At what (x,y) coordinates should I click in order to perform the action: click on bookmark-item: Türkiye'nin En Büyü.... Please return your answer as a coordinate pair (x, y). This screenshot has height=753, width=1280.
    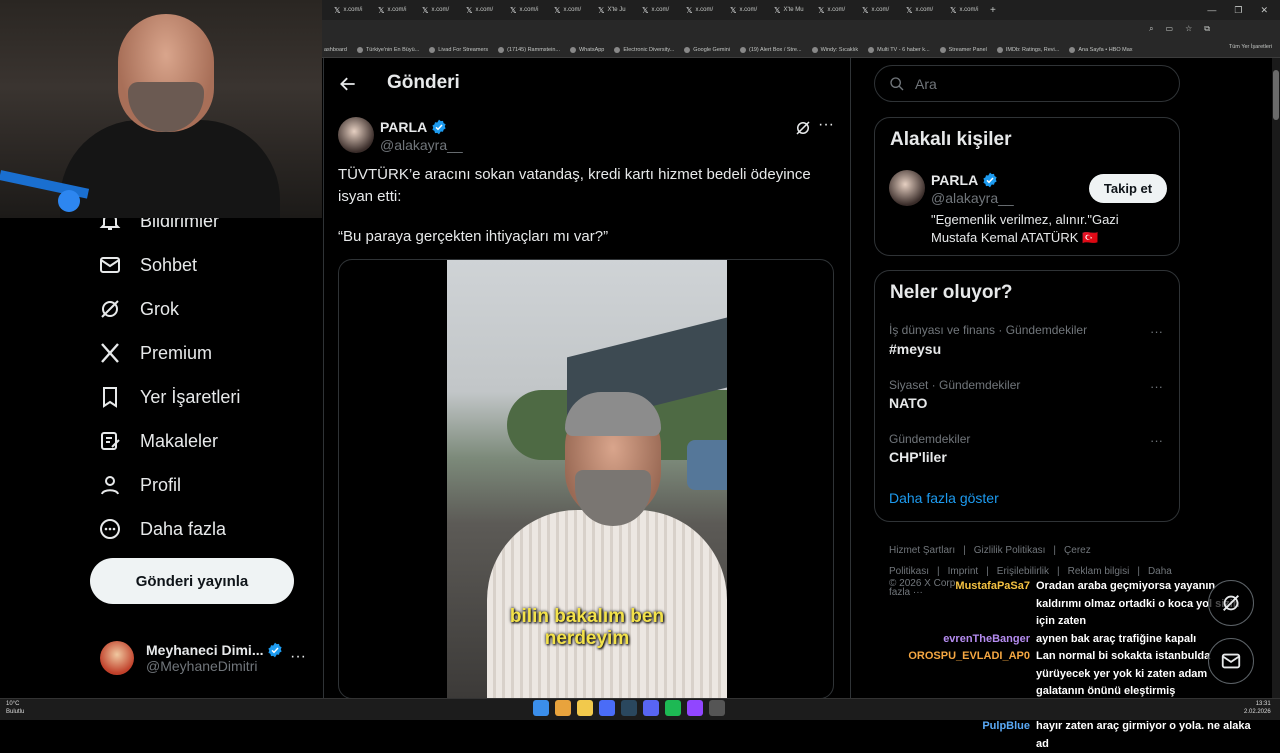
    Looking at the image, I should click on (387, 49).